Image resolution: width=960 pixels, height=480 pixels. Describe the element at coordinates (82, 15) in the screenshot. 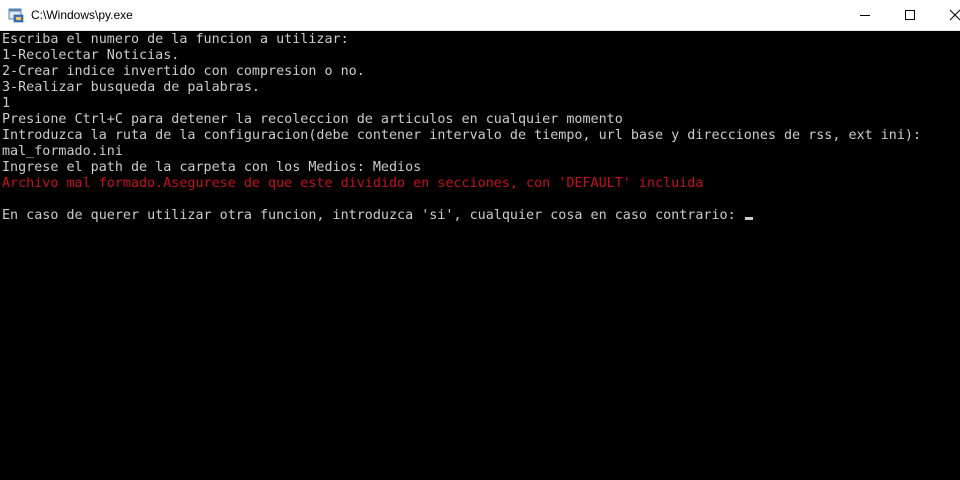

I see `window-title: C:\Windows\py.exe` at that location.